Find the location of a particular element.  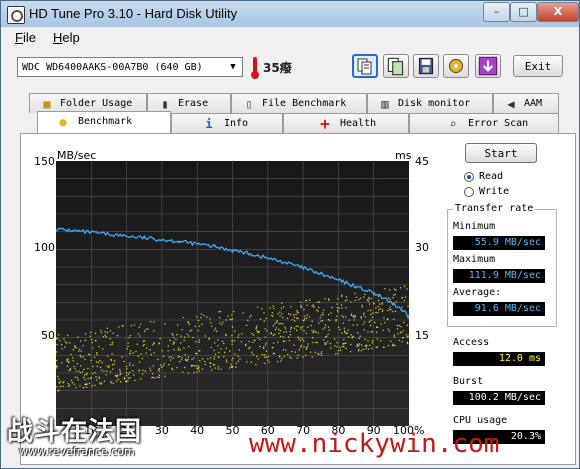

start-button: Start is located at coordinates (501, 153).